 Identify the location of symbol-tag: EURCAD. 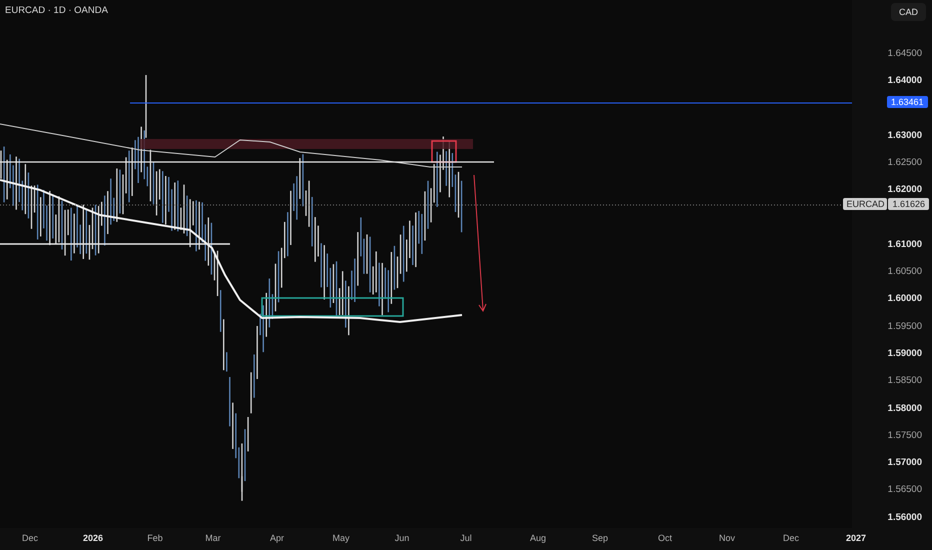
(865, 204).